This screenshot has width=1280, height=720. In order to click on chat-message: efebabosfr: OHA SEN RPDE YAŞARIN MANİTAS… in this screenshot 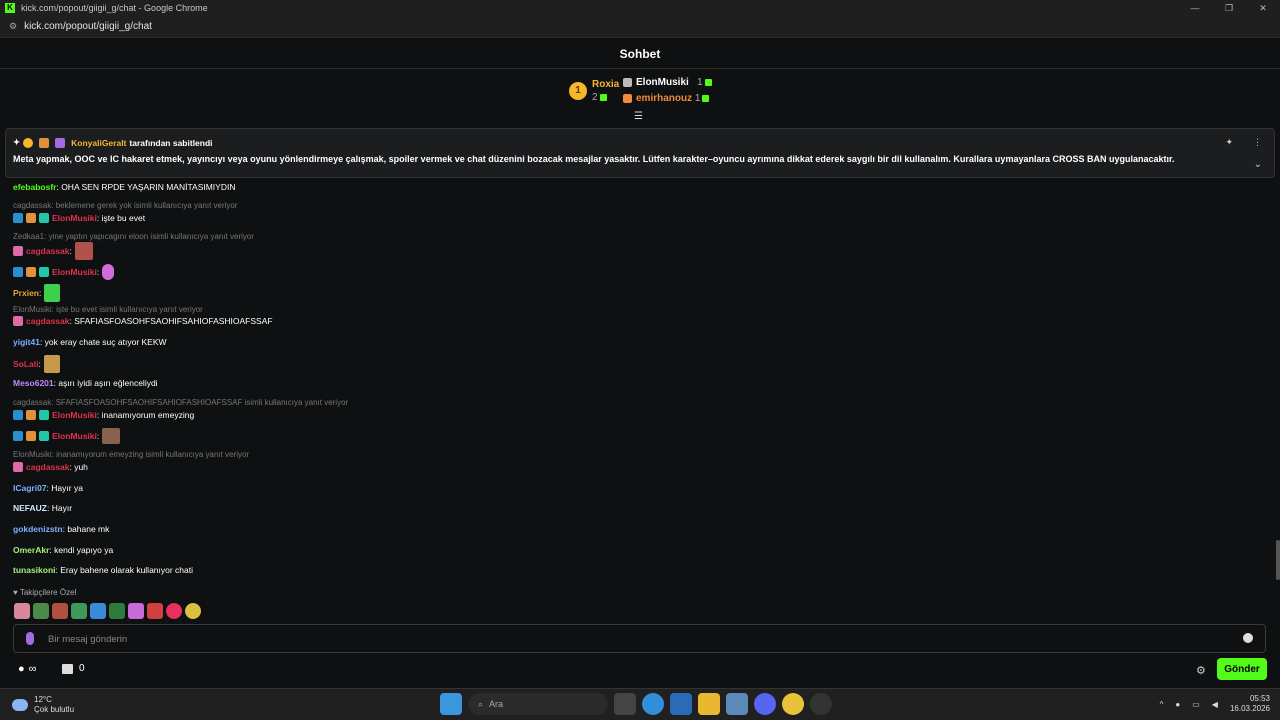, I will do `click(124, 187)`.